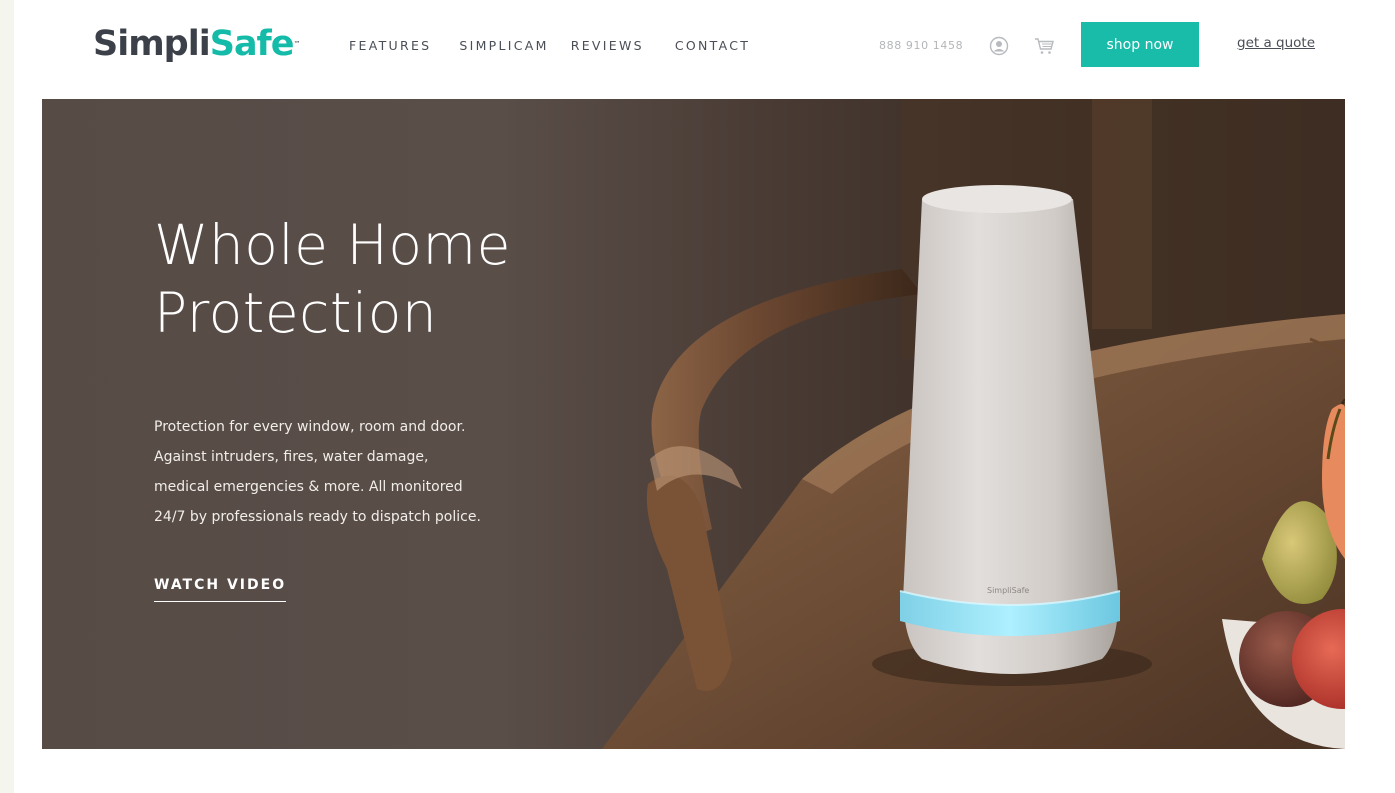  Describe the element at coordinates (1140, 44) in the screenshot. I see `shop-now-button: shop now` at that location.